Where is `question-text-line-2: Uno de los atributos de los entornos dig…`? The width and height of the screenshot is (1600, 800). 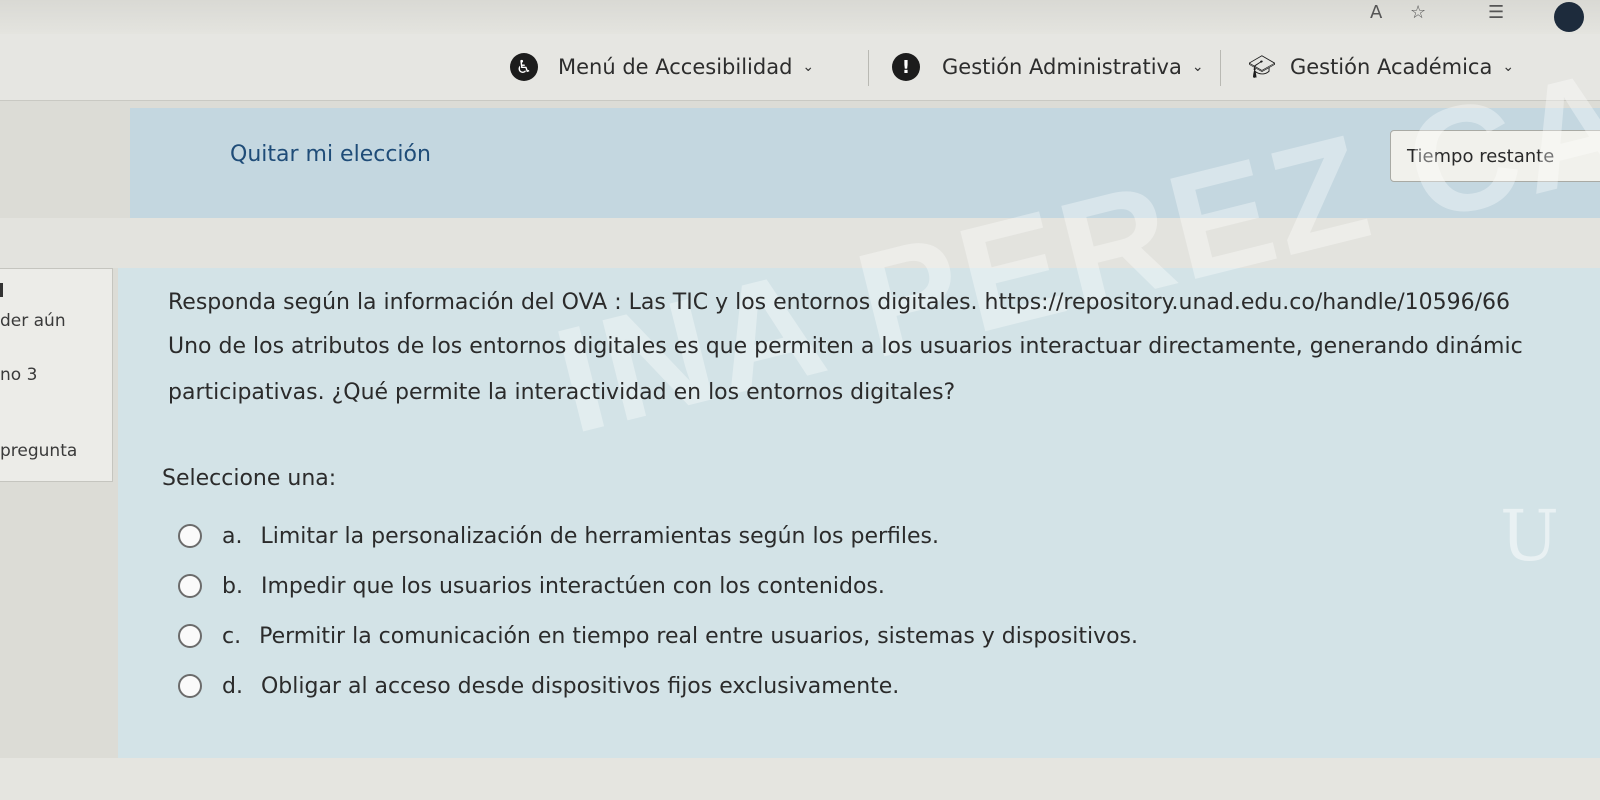
question-text-line-2: Uno de los atributos de los entornos dig… is located at coordinates (845, 346).